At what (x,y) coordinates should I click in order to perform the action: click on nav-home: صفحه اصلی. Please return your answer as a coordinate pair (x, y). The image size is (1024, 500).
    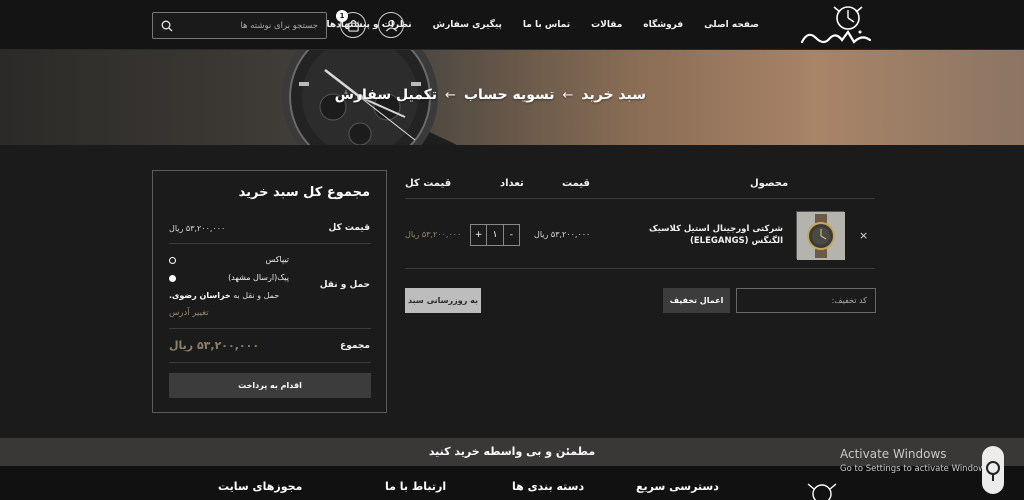
    Looking at the image, I should click on (731, 25).